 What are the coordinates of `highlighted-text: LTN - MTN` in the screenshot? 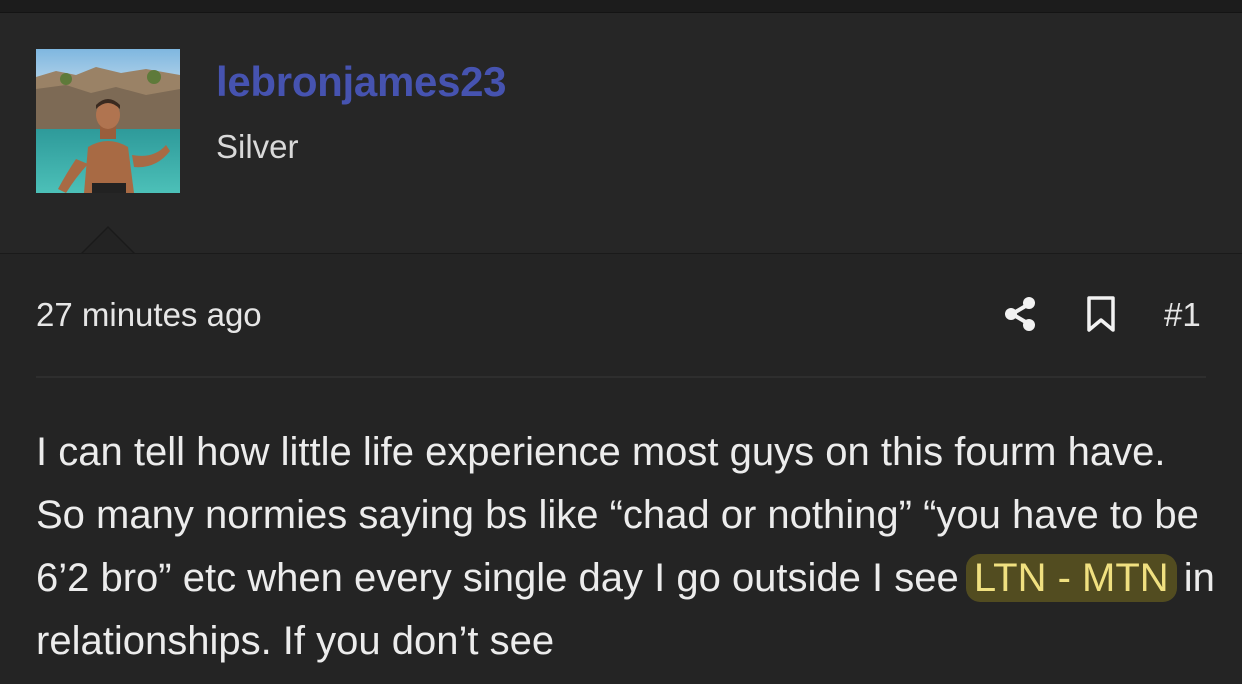 It's located at (1071, 578).